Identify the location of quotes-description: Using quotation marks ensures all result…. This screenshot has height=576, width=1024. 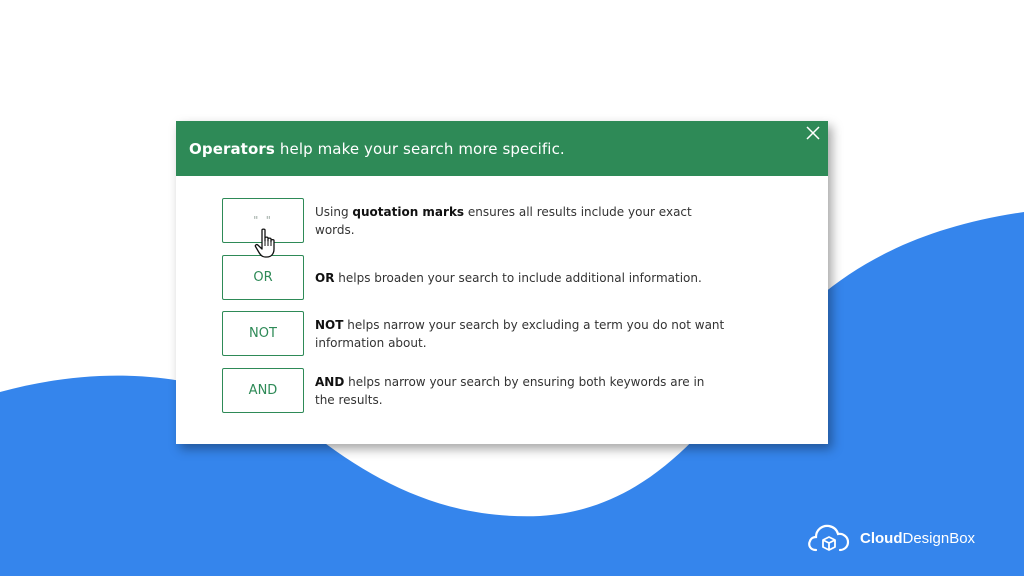
(520, 221).